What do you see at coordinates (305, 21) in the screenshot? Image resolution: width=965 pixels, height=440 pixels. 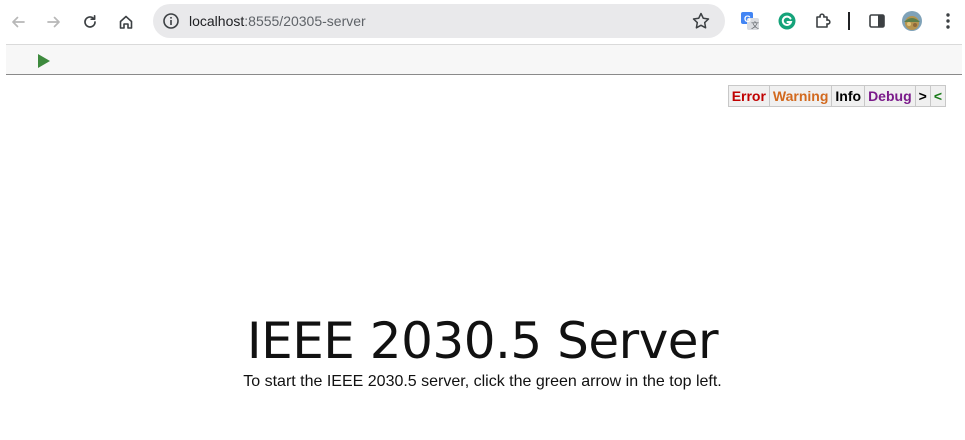 I see `url-path: :8555/20305-server` at bounding box center [305, 21].